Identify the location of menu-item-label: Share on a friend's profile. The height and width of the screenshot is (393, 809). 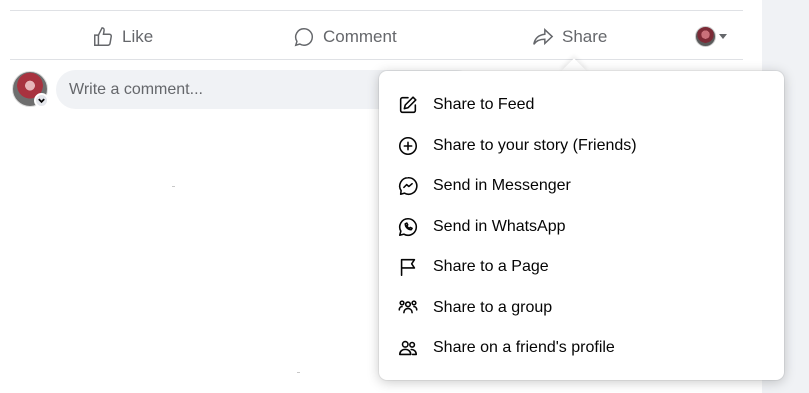
(524, 348).